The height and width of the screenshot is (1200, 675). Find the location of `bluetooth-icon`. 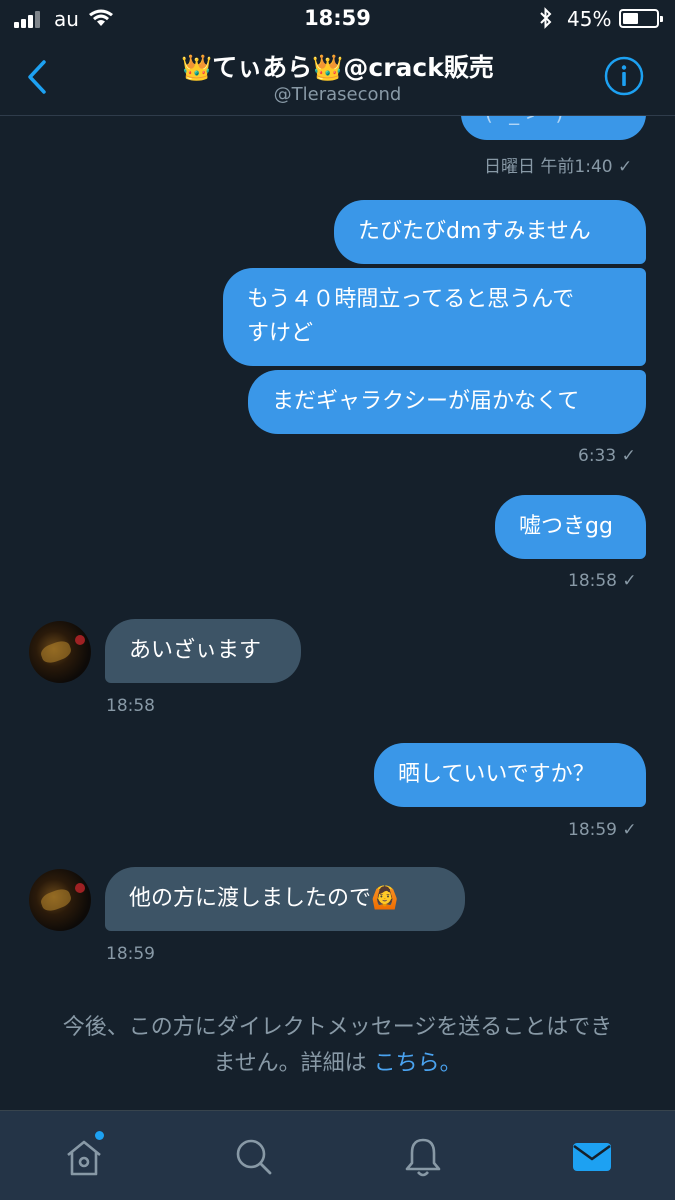

bluetooth-icon is located at coordinates (546, 18).